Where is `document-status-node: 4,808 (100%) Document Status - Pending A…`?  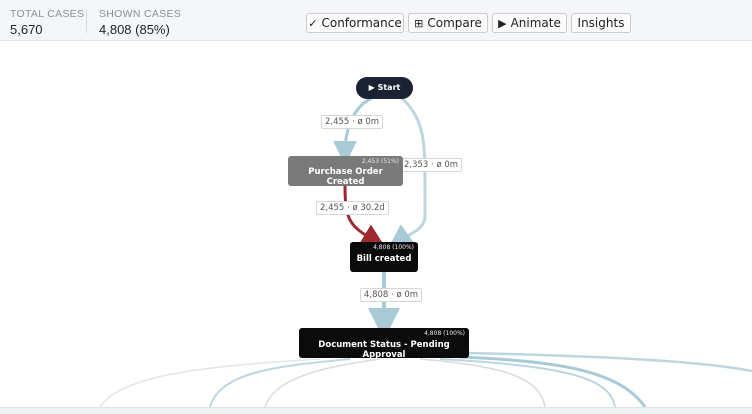
document-status-node: 4,808 (100%) Document Status - Pending A… is located at coordinates (384, 344).